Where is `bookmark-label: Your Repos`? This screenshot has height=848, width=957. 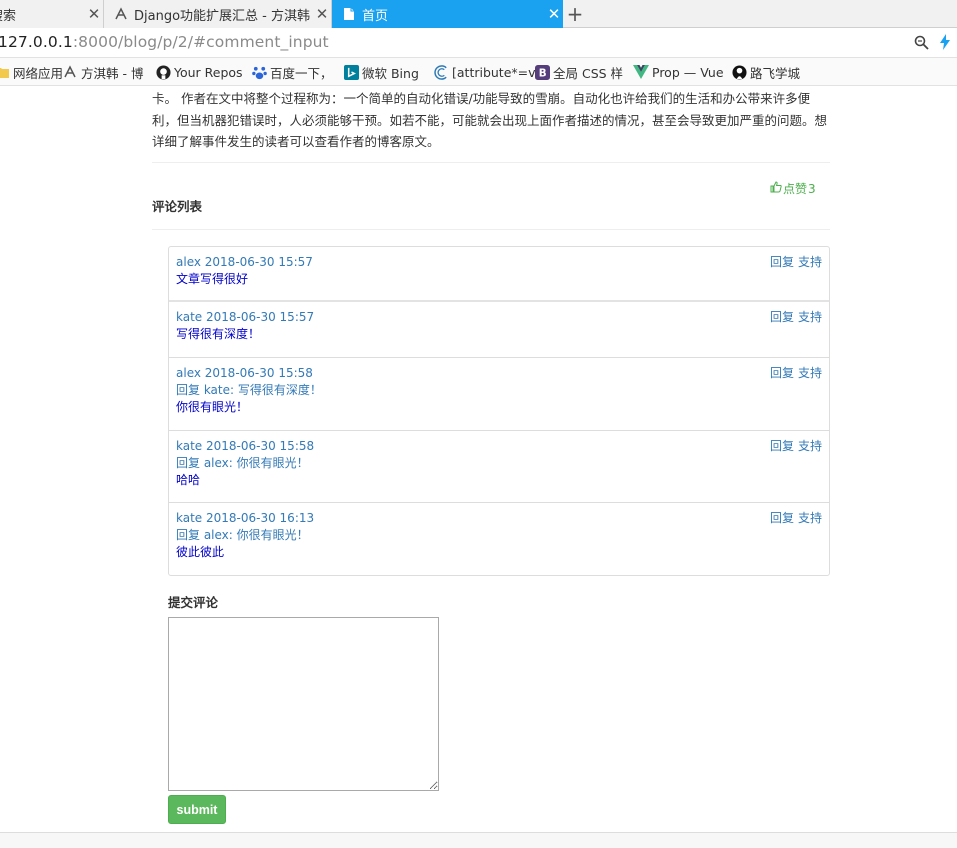 bookmark-label: Your Repos is located at coordinates (208, 72).